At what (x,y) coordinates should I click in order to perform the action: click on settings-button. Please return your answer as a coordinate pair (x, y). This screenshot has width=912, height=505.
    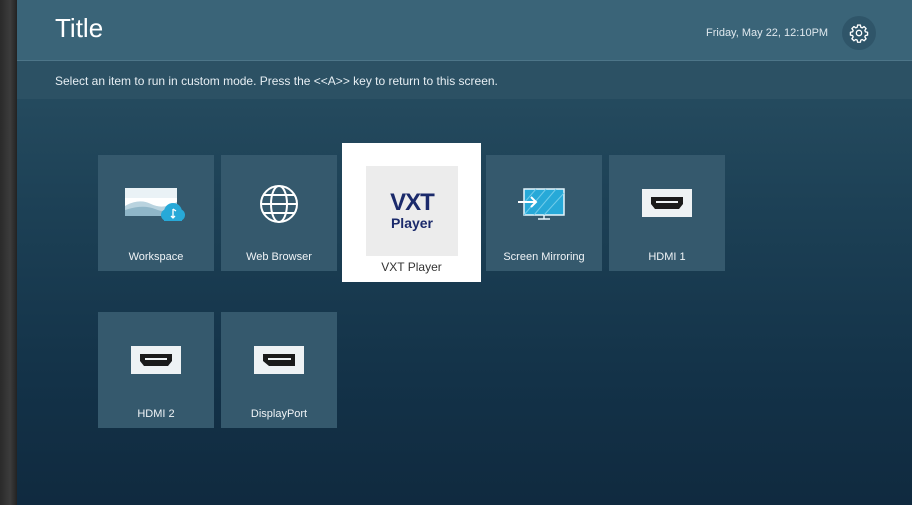
    Looking at the image, I should click on (859, 33).